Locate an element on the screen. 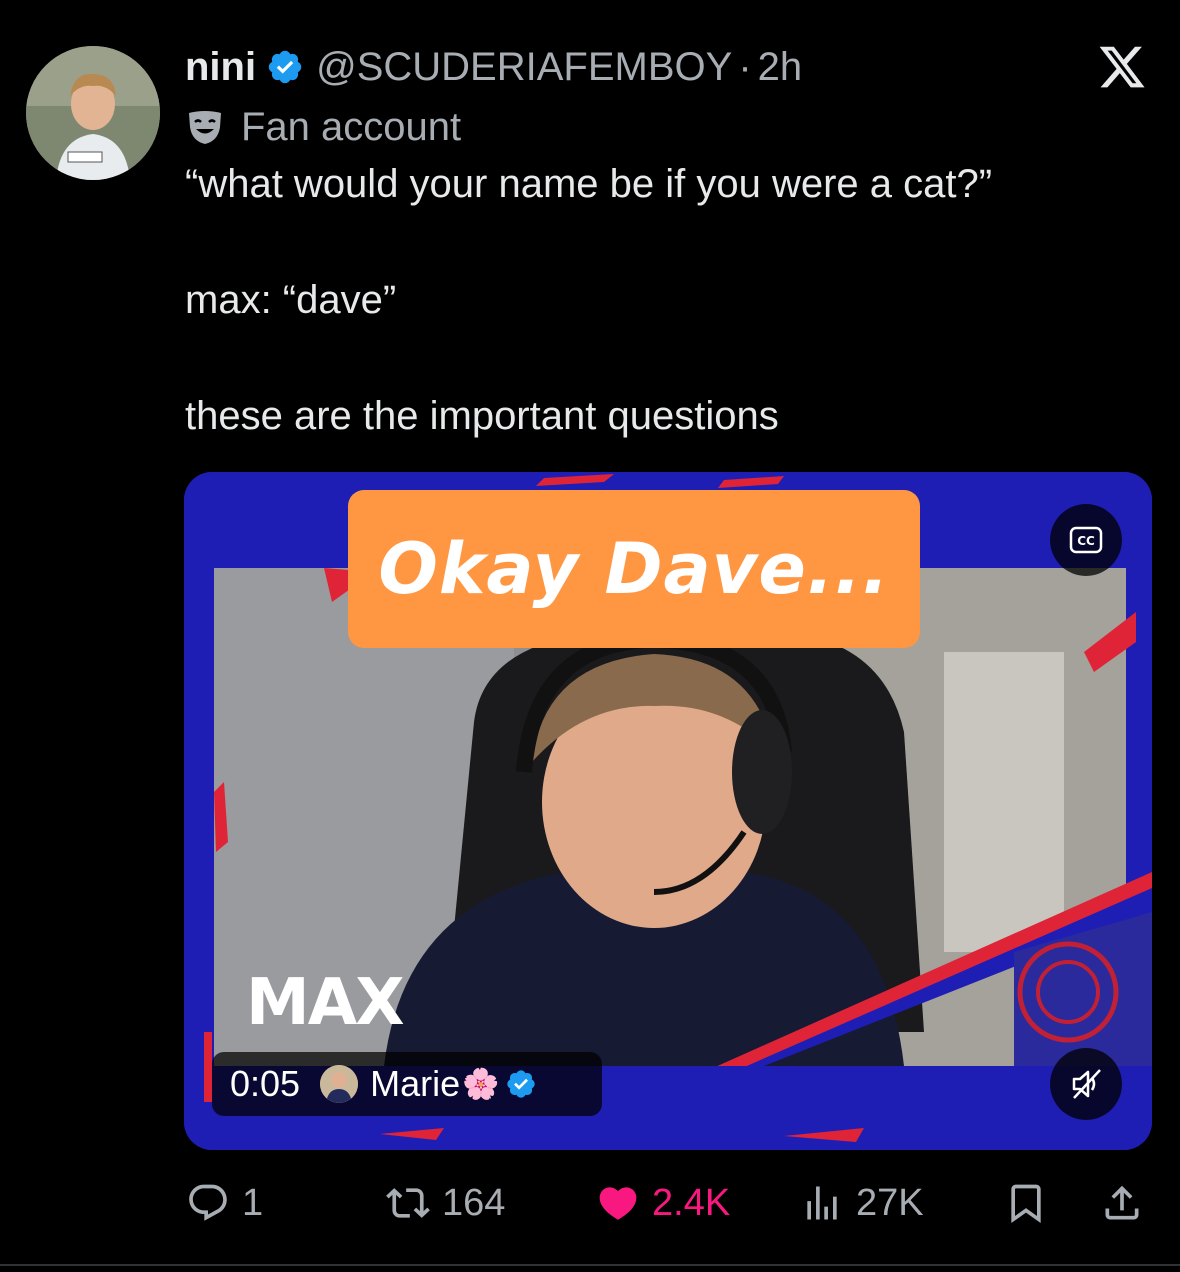  repost-button: 164 is located at coordinates (445, 1203).